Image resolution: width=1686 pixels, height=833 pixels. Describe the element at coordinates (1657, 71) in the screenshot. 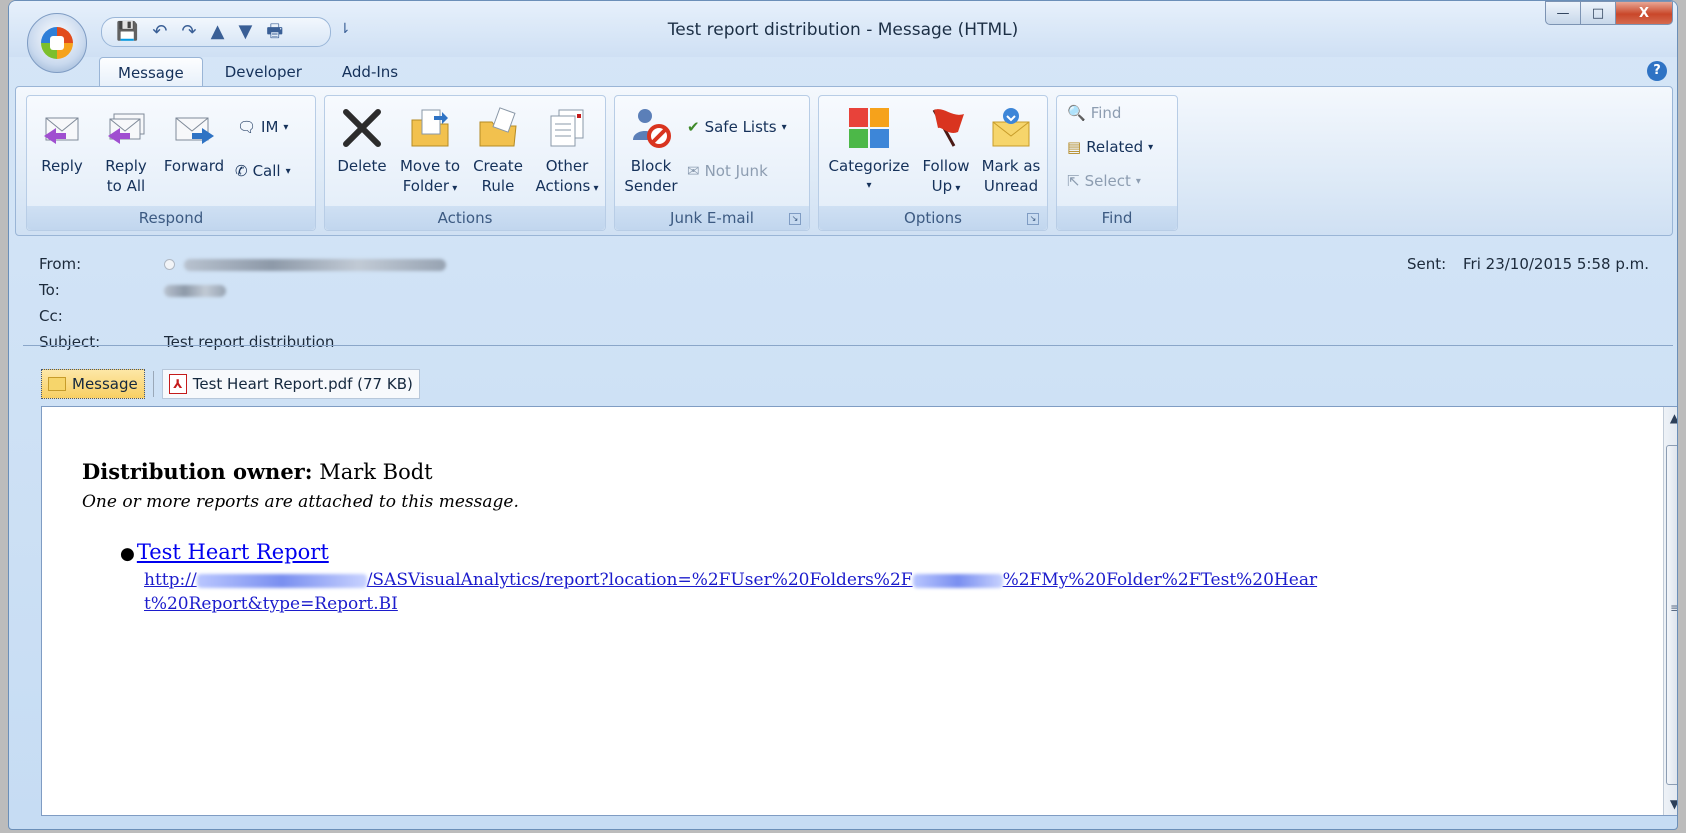

I see `help-icon: ?` at that location.